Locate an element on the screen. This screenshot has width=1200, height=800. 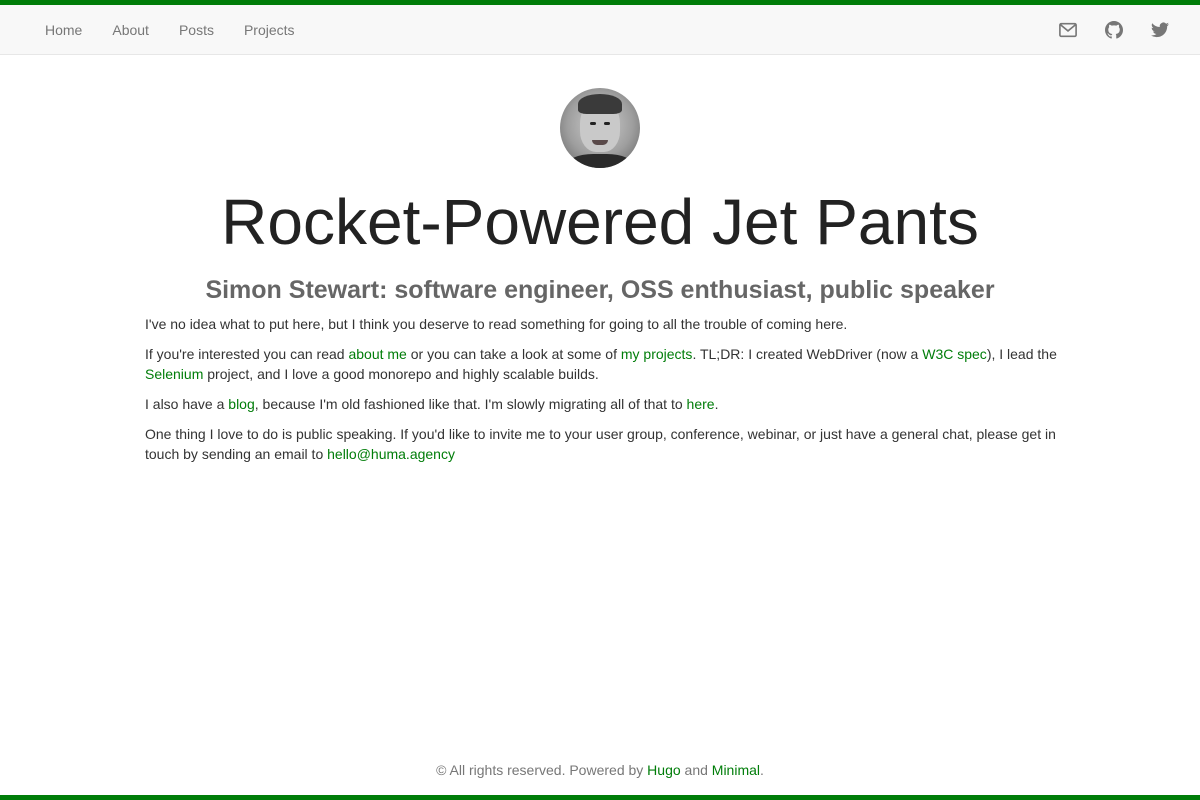
text-segment: If you're interested you can read is located at coordinates (247, 354).